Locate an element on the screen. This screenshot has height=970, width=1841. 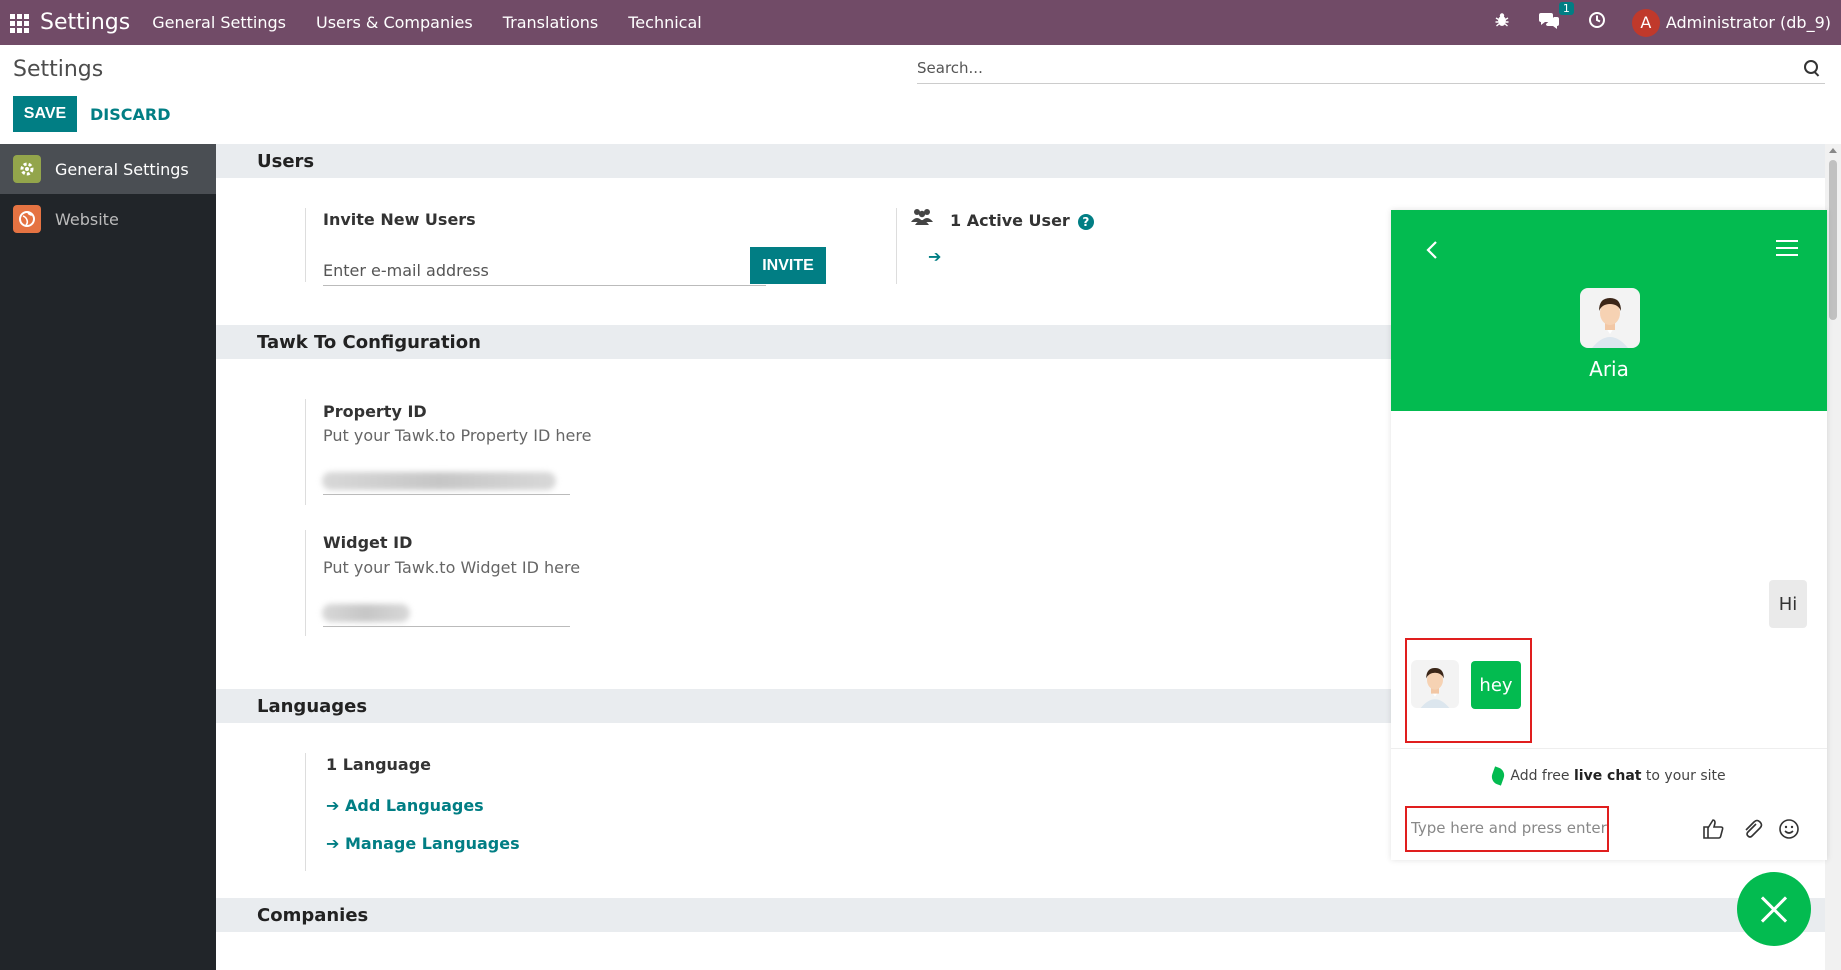
sidebar-item-label: Website is located at coordinates (87, 219).